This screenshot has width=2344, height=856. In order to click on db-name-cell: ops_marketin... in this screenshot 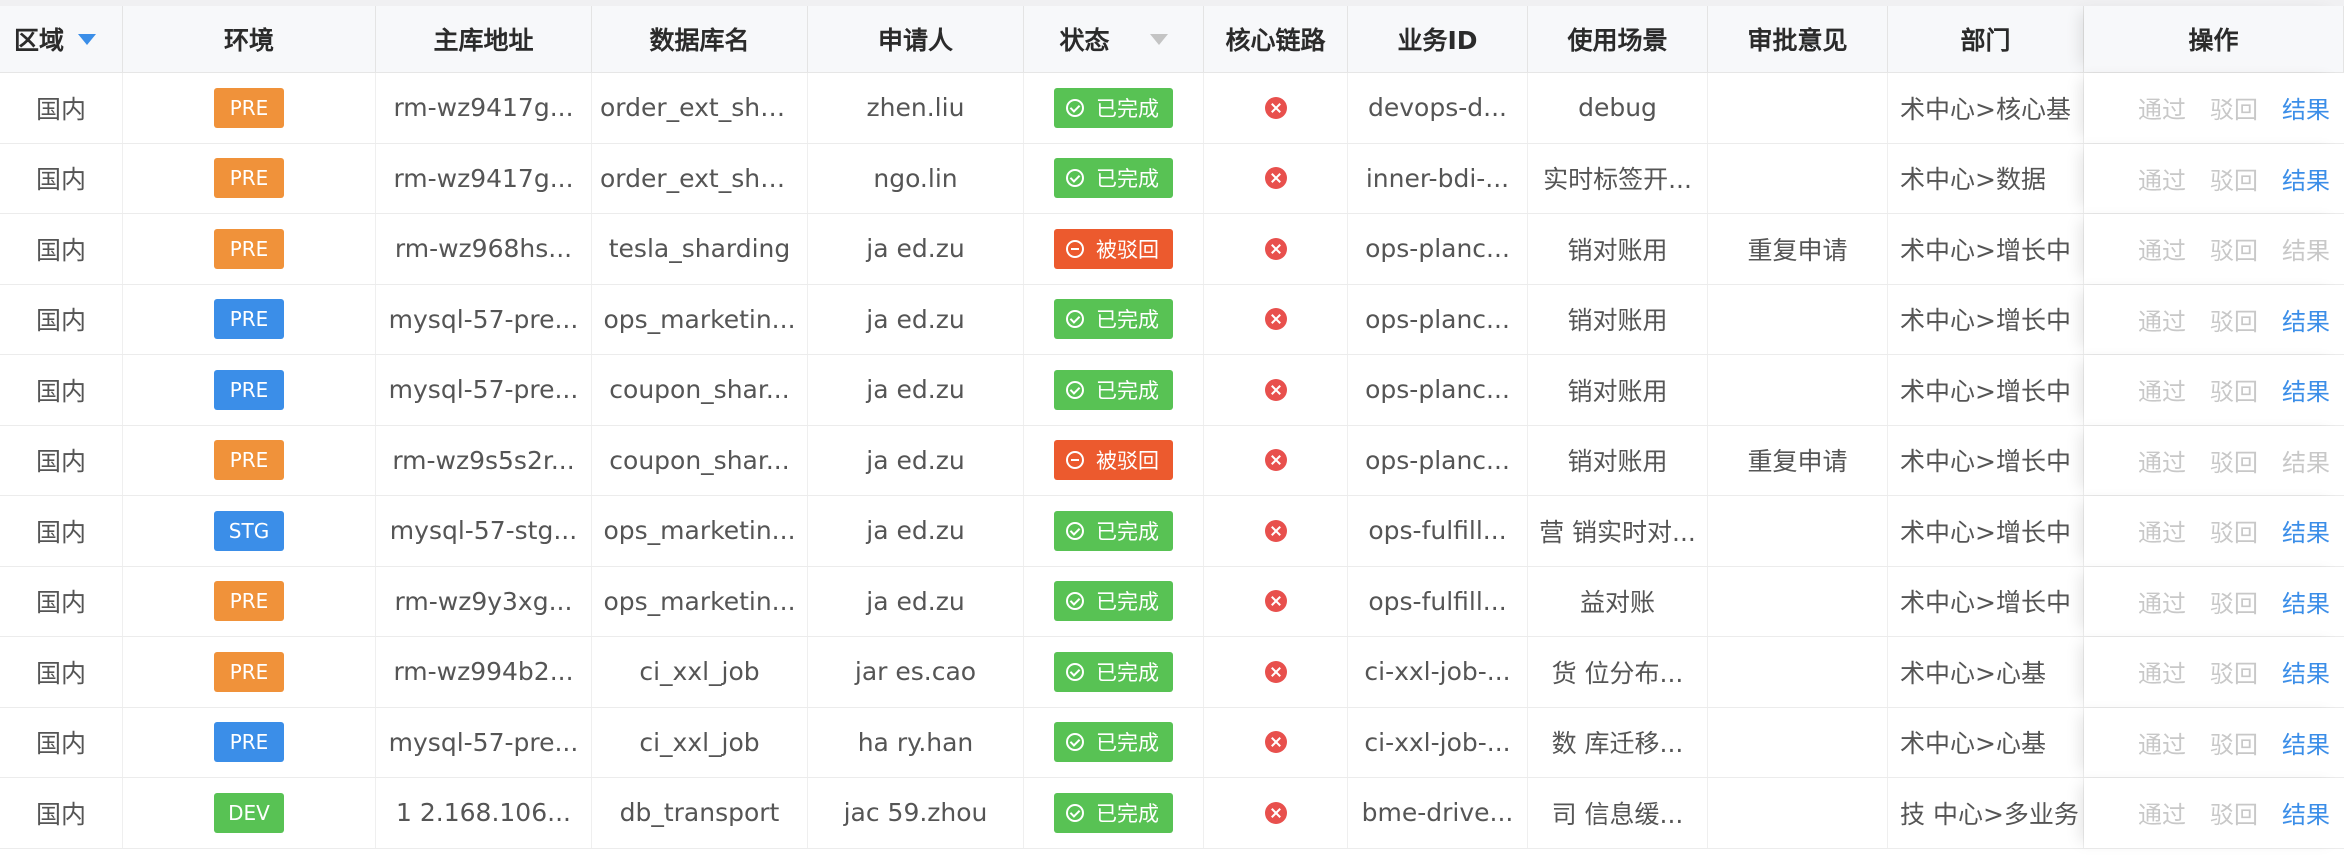, I will do `click(700, 531)`.